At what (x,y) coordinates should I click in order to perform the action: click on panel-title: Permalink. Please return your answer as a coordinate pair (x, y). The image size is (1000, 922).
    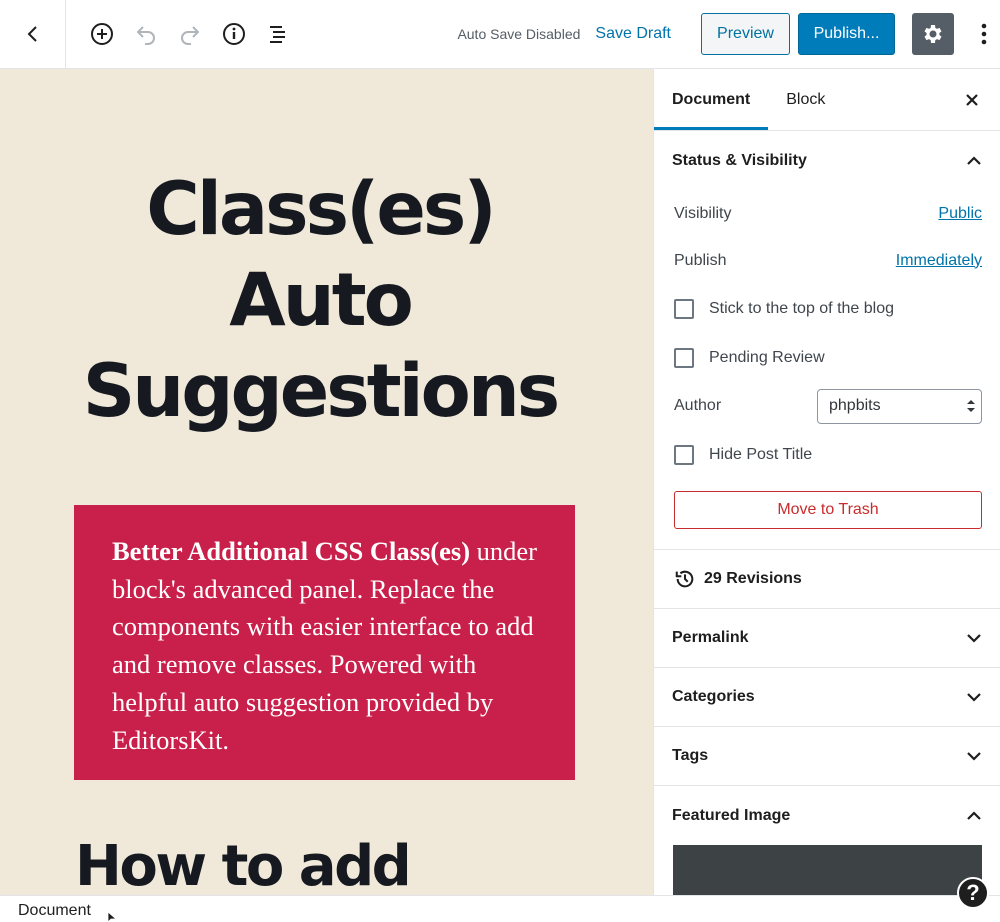
    Looking at the image, I should click on (710, 637).